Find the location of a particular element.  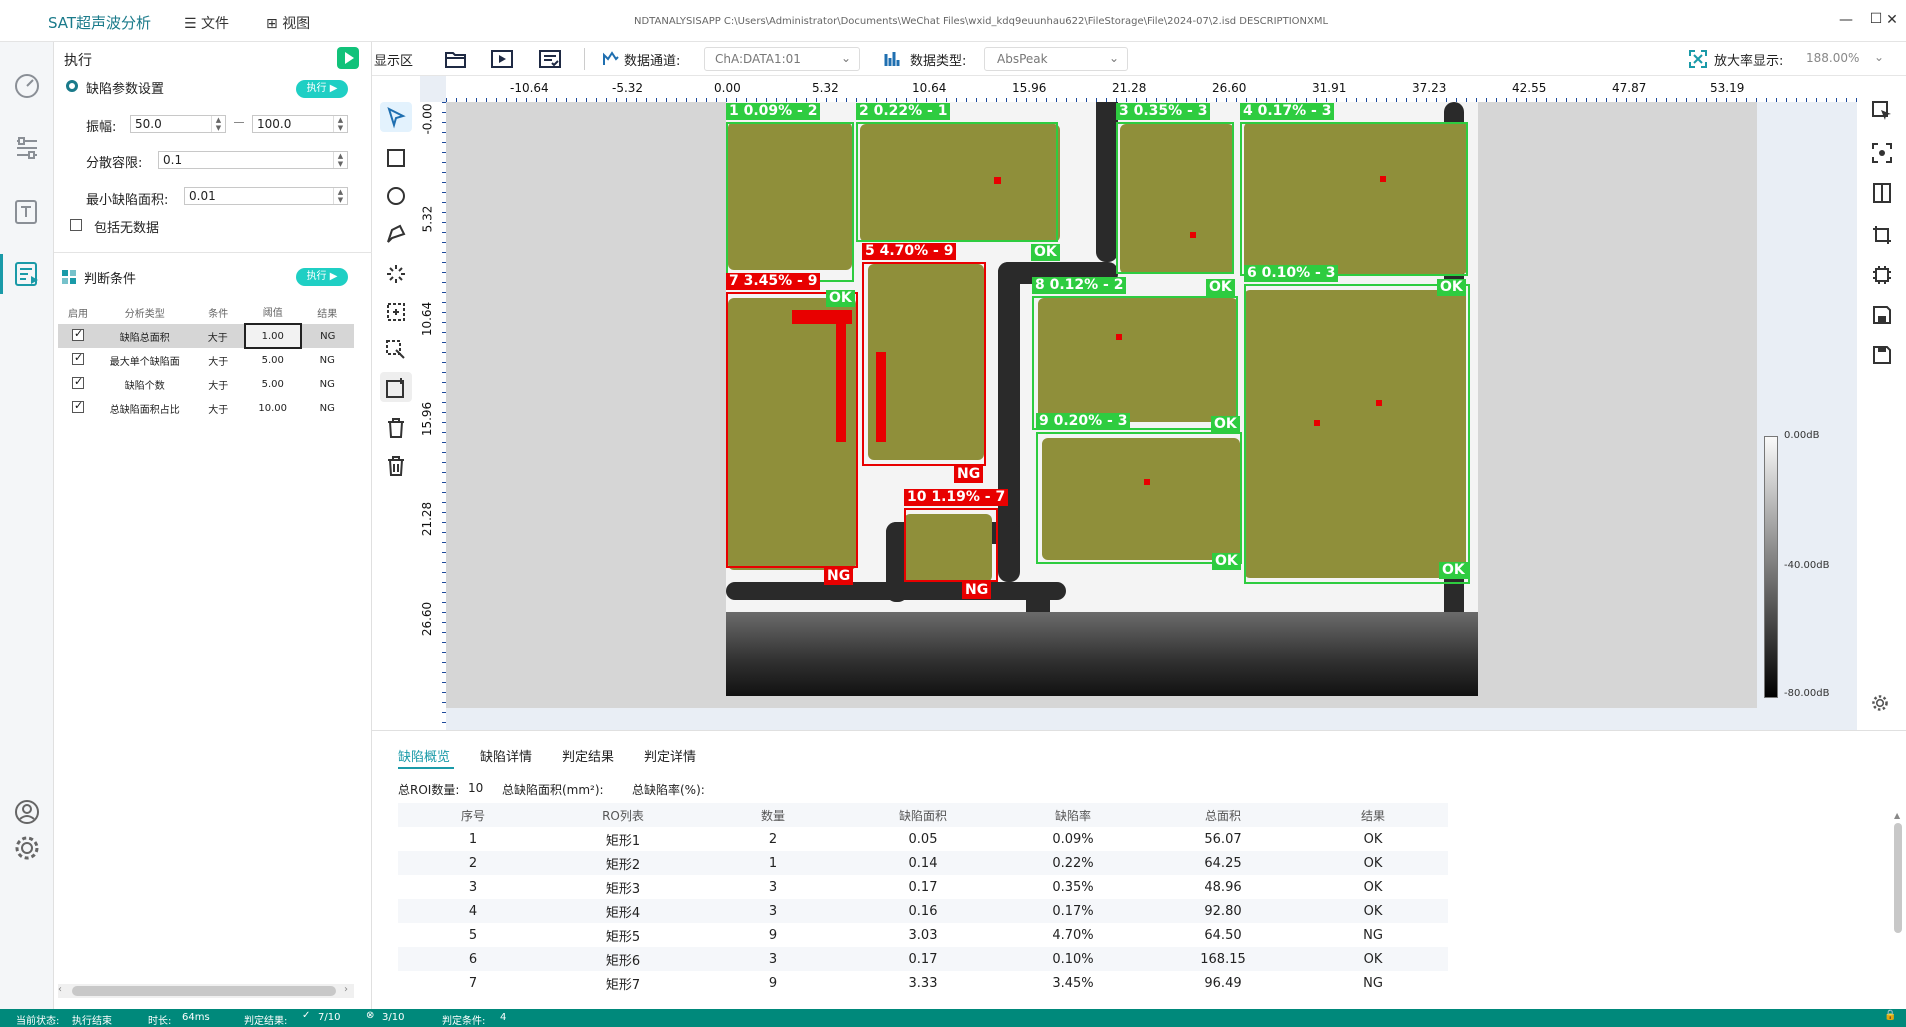

include-empty-checkbox is located at coordinates (76, 227).